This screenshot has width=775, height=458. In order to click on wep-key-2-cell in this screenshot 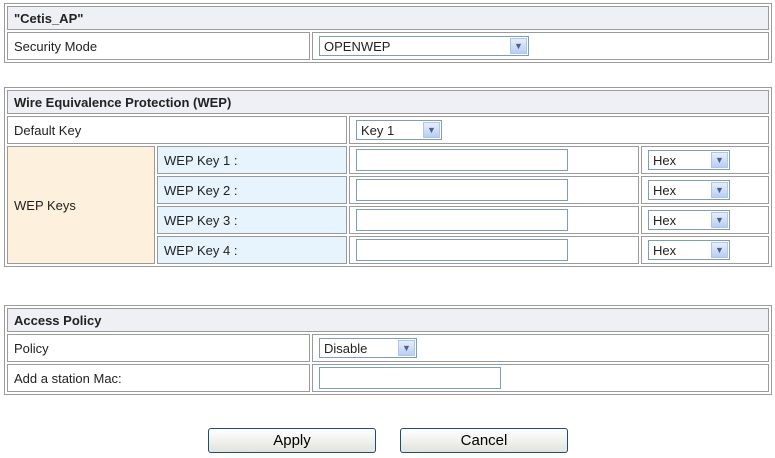, I will do `click(494, 190)`.